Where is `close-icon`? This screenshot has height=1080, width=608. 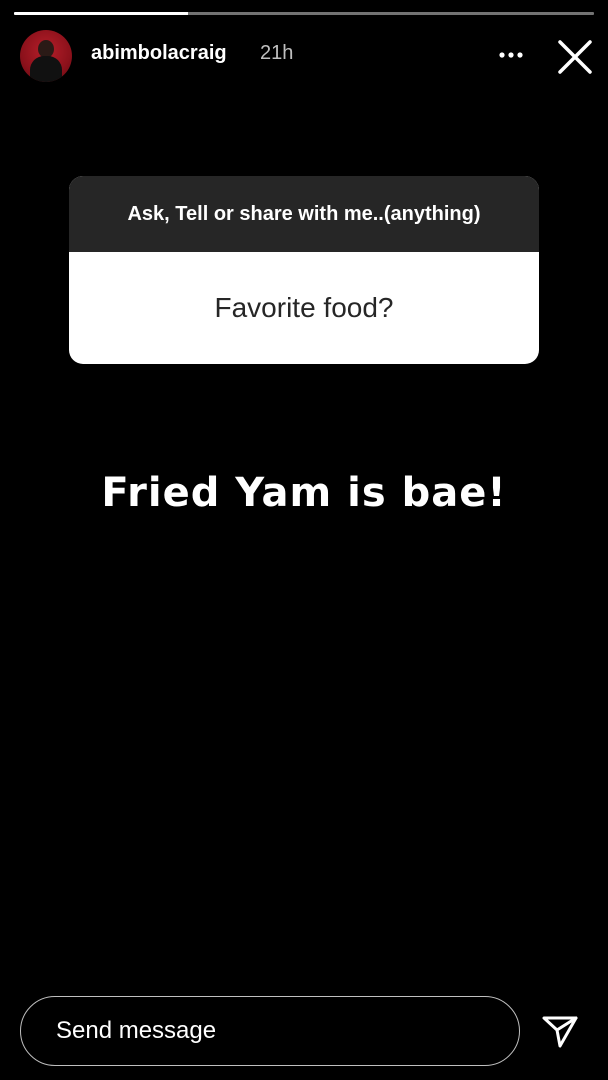
close-icon is located at coordinates (575, 57).